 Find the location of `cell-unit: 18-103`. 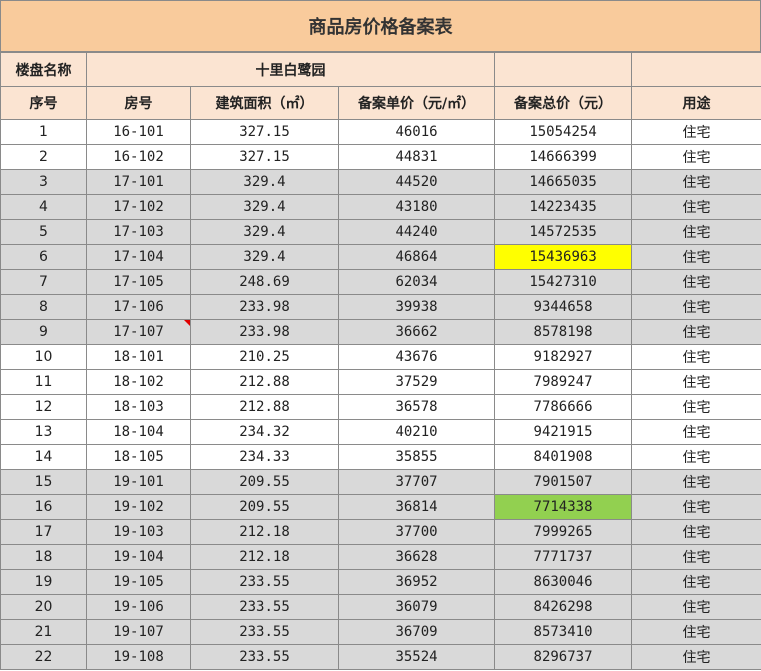

cell-unit: 18-103 is located at coordinates (138, 407).